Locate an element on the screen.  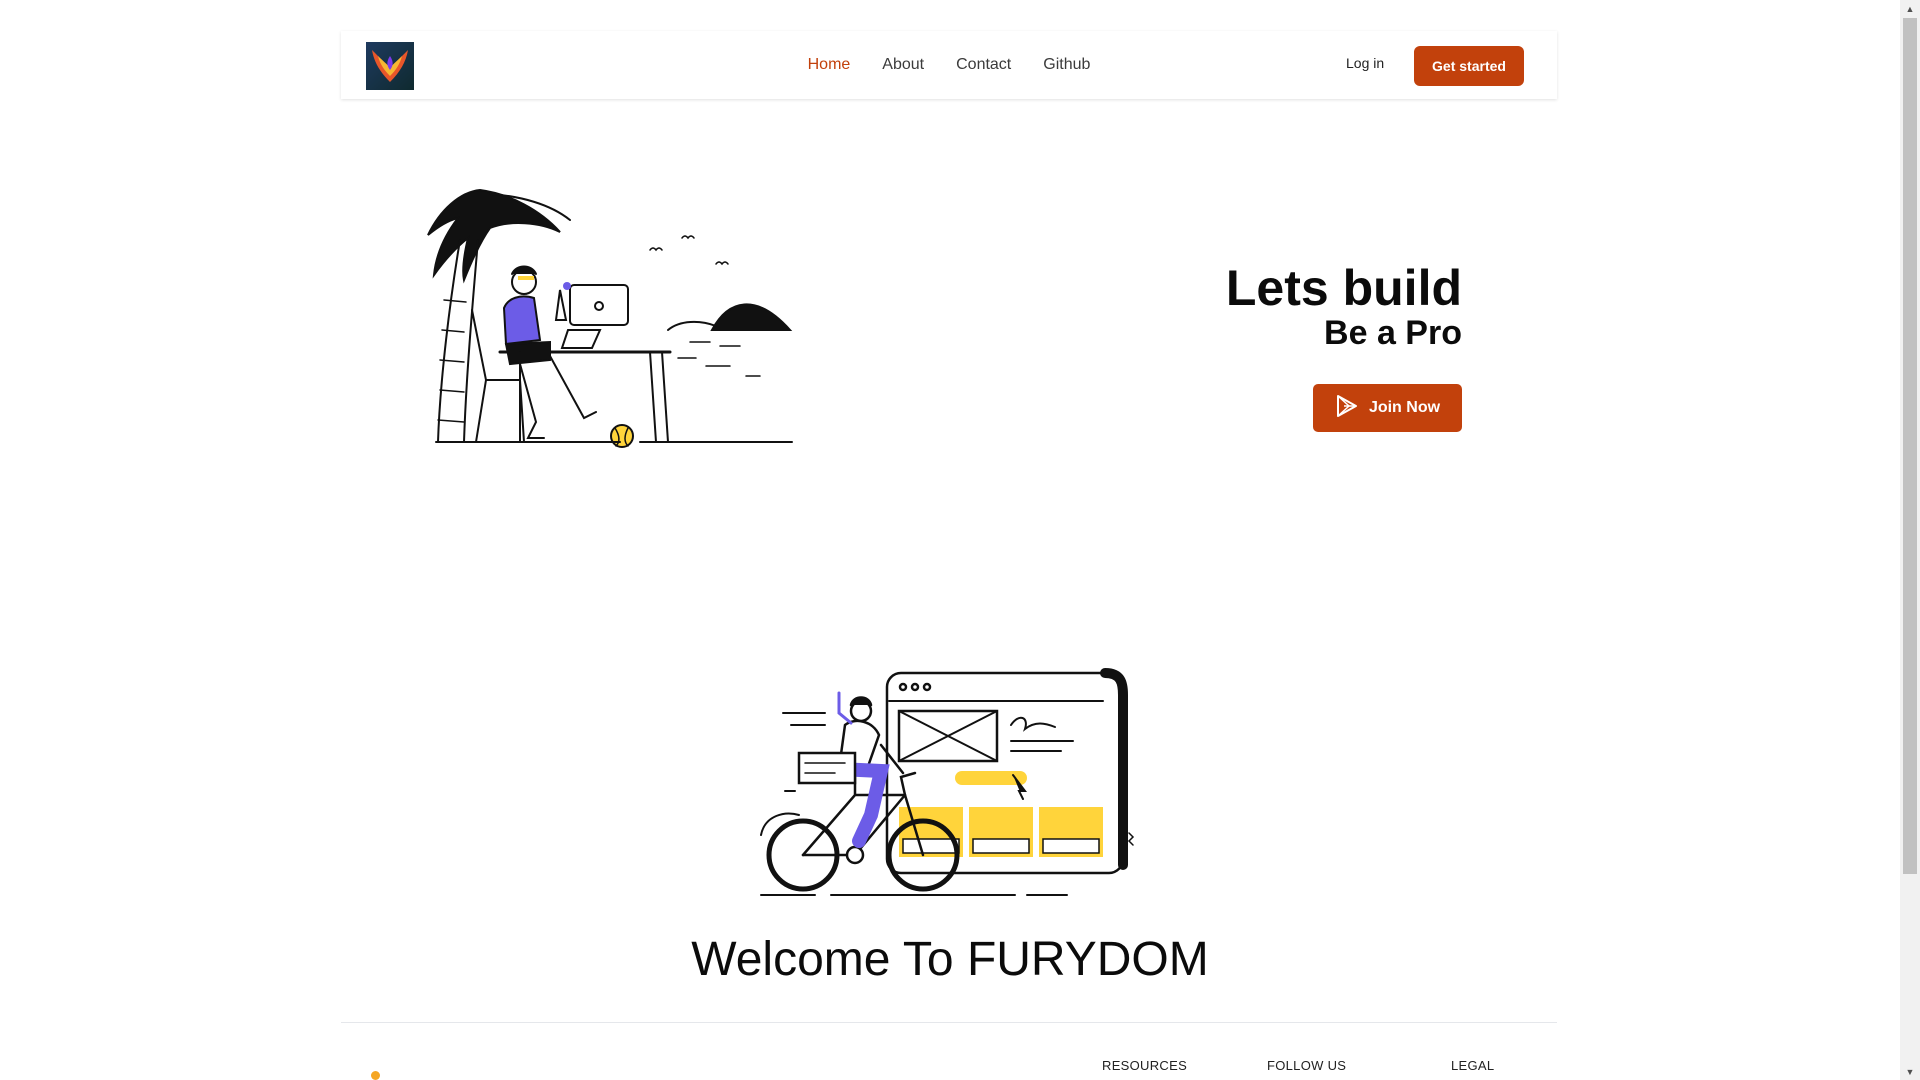
footer-divider is located at coordinates (949, 1022).